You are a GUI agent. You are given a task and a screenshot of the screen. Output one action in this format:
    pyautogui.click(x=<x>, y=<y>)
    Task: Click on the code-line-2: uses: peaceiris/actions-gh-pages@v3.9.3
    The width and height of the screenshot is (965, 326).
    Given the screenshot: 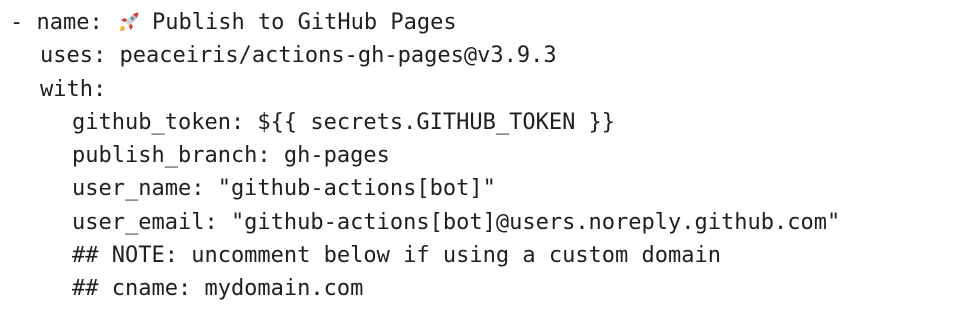 What is the action you would take?
    pyautogui.click(x=298, y=56)
    